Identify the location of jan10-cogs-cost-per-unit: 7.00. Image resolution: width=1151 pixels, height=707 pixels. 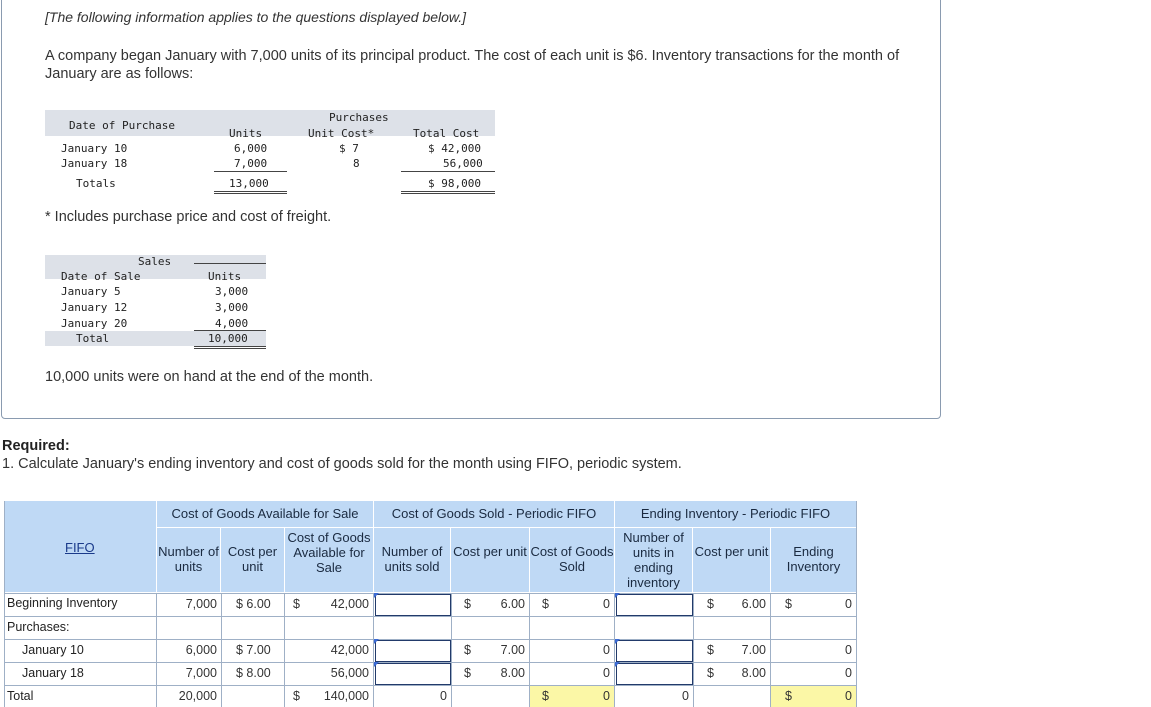
(512, 650).